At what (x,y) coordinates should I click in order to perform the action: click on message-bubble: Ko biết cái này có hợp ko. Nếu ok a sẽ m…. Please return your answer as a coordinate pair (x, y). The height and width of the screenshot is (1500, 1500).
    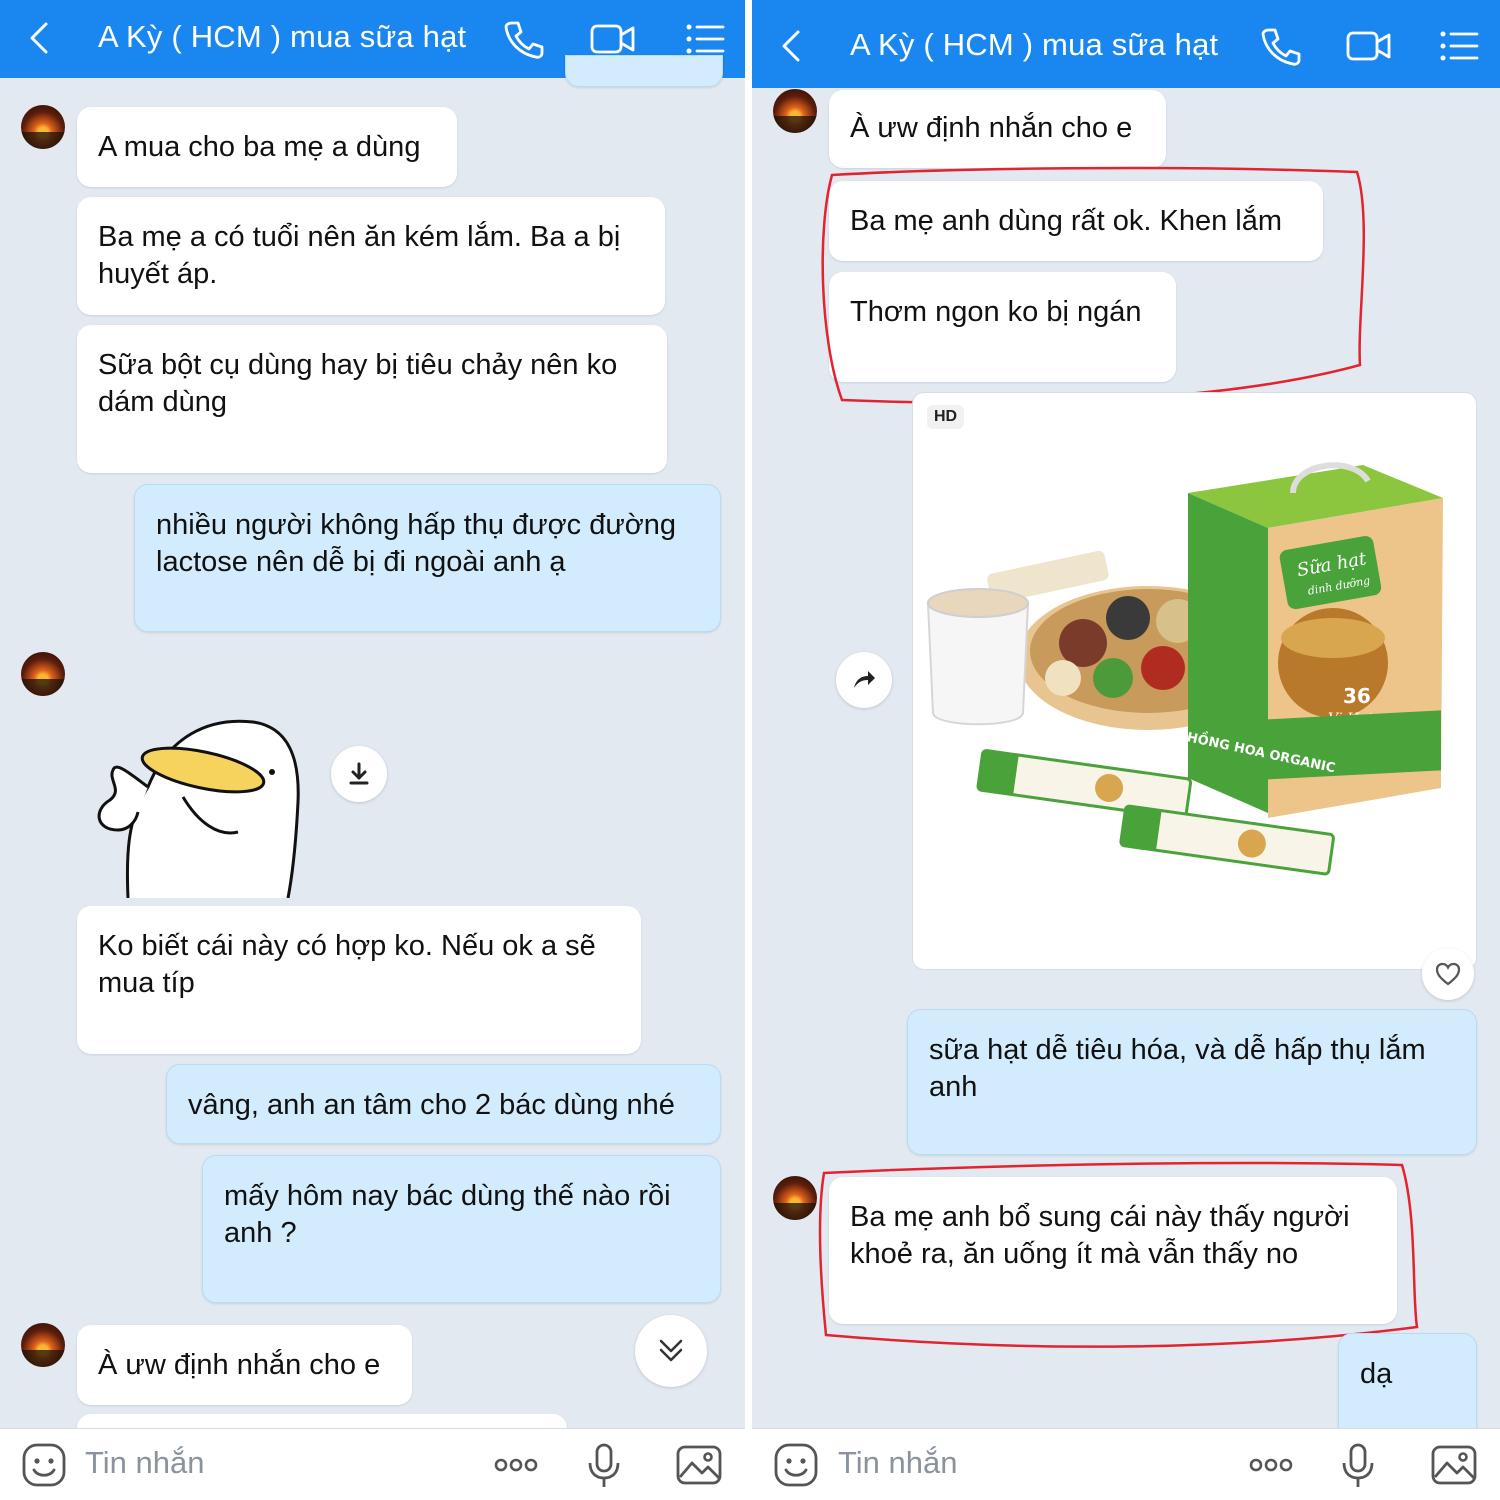
    Looking at the image, I should click on (359, 980).